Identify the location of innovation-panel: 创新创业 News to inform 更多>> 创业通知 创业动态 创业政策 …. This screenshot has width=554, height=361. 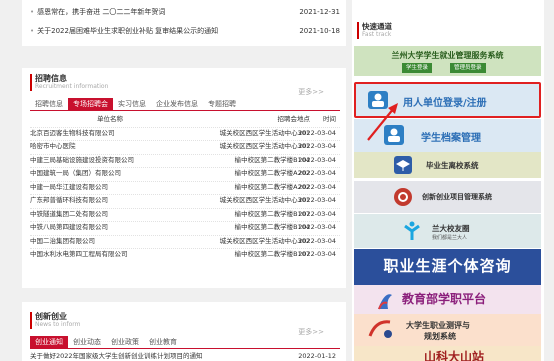
(184, 331).